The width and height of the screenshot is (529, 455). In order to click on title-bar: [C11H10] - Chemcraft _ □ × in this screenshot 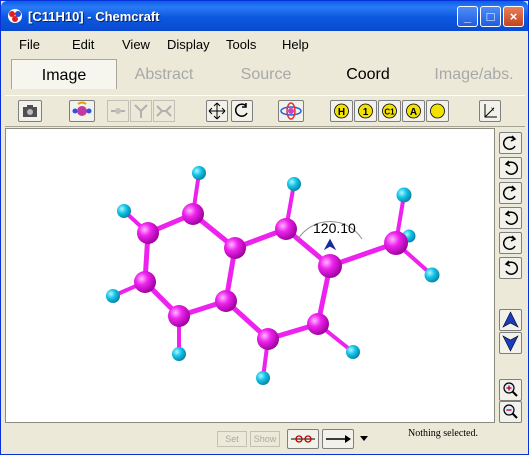, I will do `click(264, 16)`.